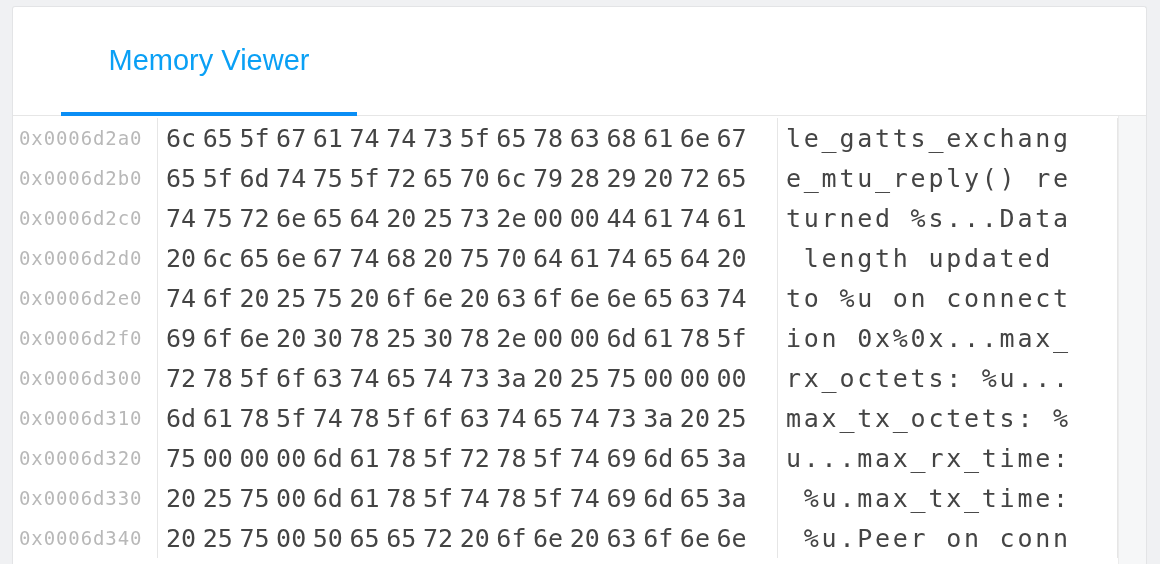  What do you see at coordinates (468, 378) in the screenshot?
I see `hex-bytes-cell: 72 78 5f 6f 63 74 65 74 73 3a 20 25 75 00 00 00` at bounding box center [468, 378].